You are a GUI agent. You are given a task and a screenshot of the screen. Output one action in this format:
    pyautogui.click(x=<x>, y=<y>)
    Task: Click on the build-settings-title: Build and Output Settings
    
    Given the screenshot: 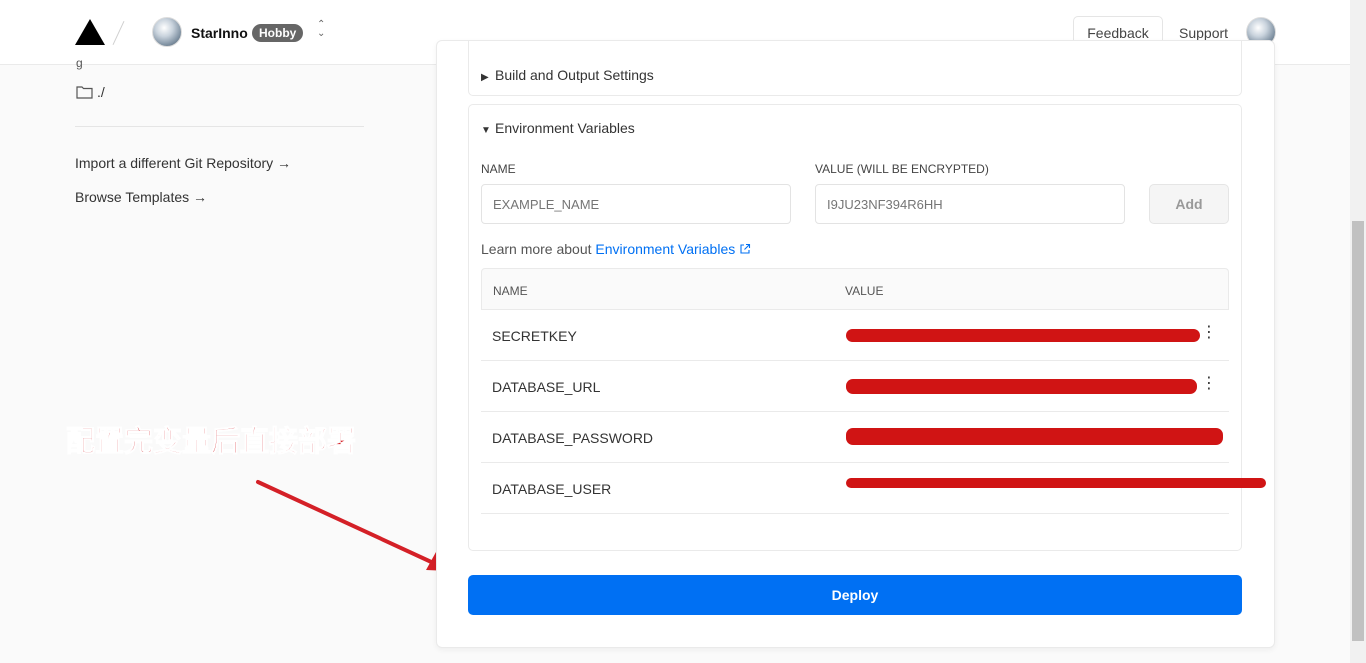 What is the action you would take?
    pyautogui.click(x=574, y=75)
    